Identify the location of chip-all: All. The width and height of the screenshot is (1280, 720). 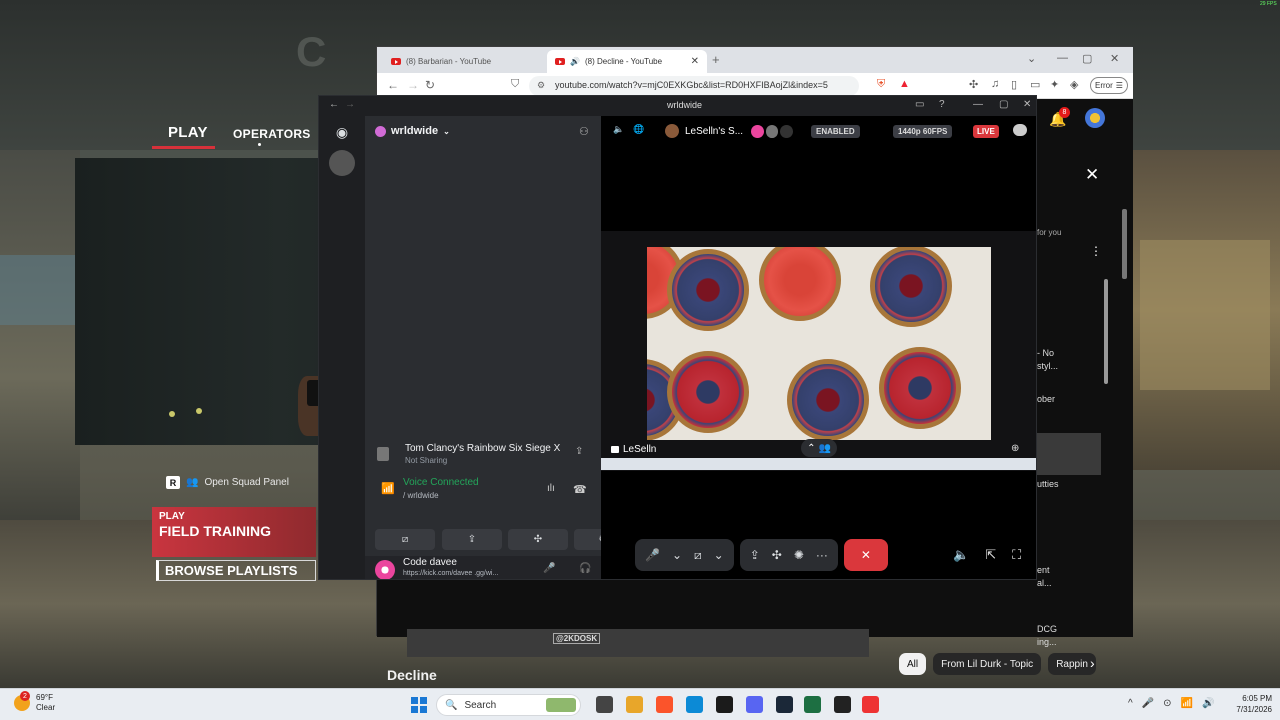
(913, 664).